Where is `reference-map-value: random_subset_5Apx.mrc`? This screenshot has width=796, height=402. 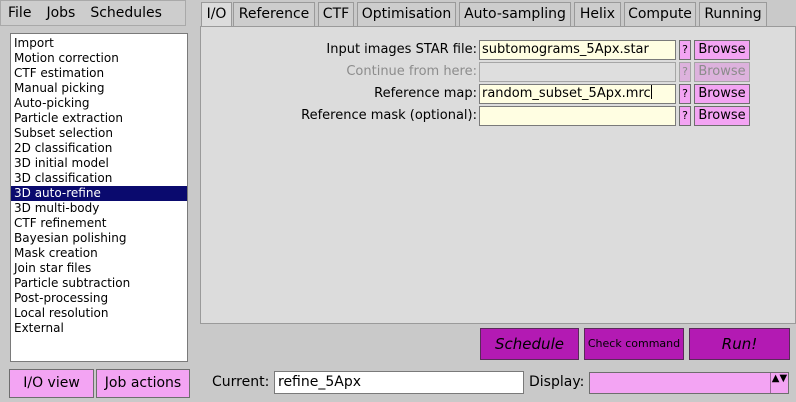
reference-map-value: random_subset_5Apx.mrc is located at coordinates (566, 93).